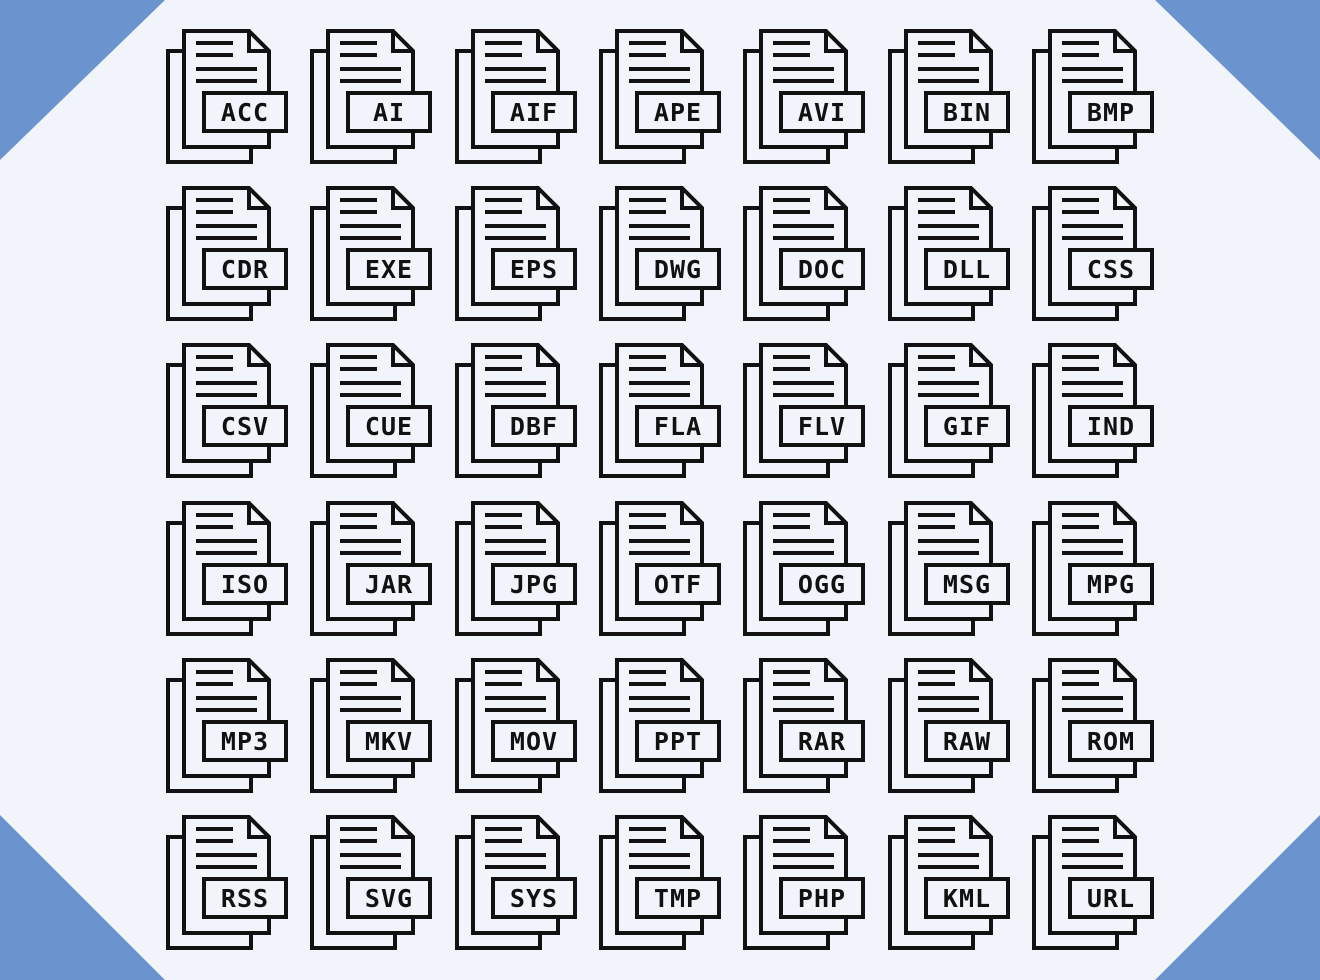 The height and width of the screenshot is (980, 1320). What do you see at coordinates (245, 269) in the screenshot?
I see `extension-label: CDR` at bounding box center [245, 269].